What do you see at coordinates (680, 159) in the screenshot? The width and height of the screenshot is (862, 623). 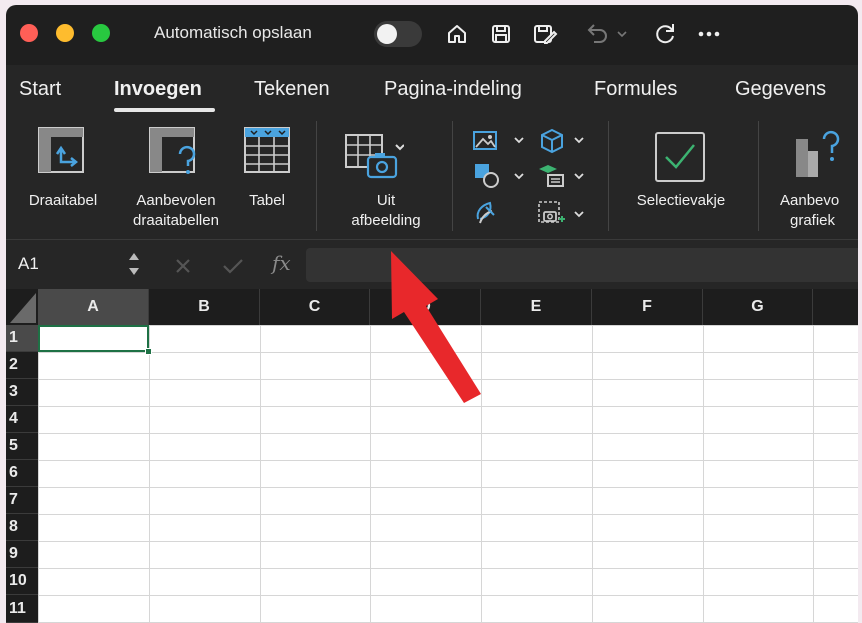 I see `checkbox-icon` at bounding box center [680, 159].